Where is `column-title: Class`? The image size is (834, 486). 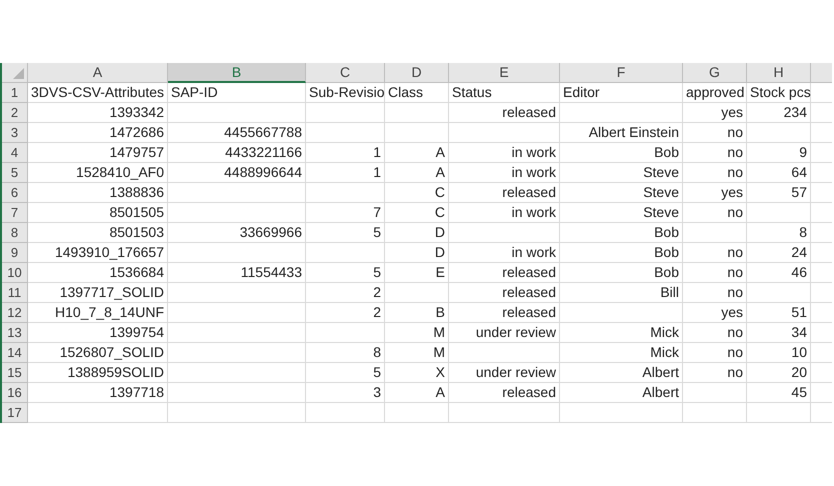
column-title: Class is located at coordinates (417, 93).